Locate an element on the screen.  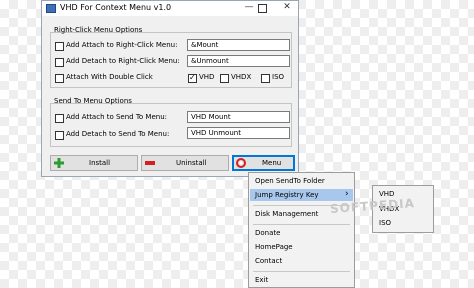
menu-item-homepage: HomePage is located at coordinates (274, 247).